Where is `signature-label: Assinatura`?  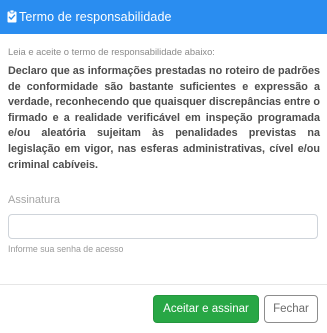
signature-label: Assinatura is located at coordinates (34, 200).